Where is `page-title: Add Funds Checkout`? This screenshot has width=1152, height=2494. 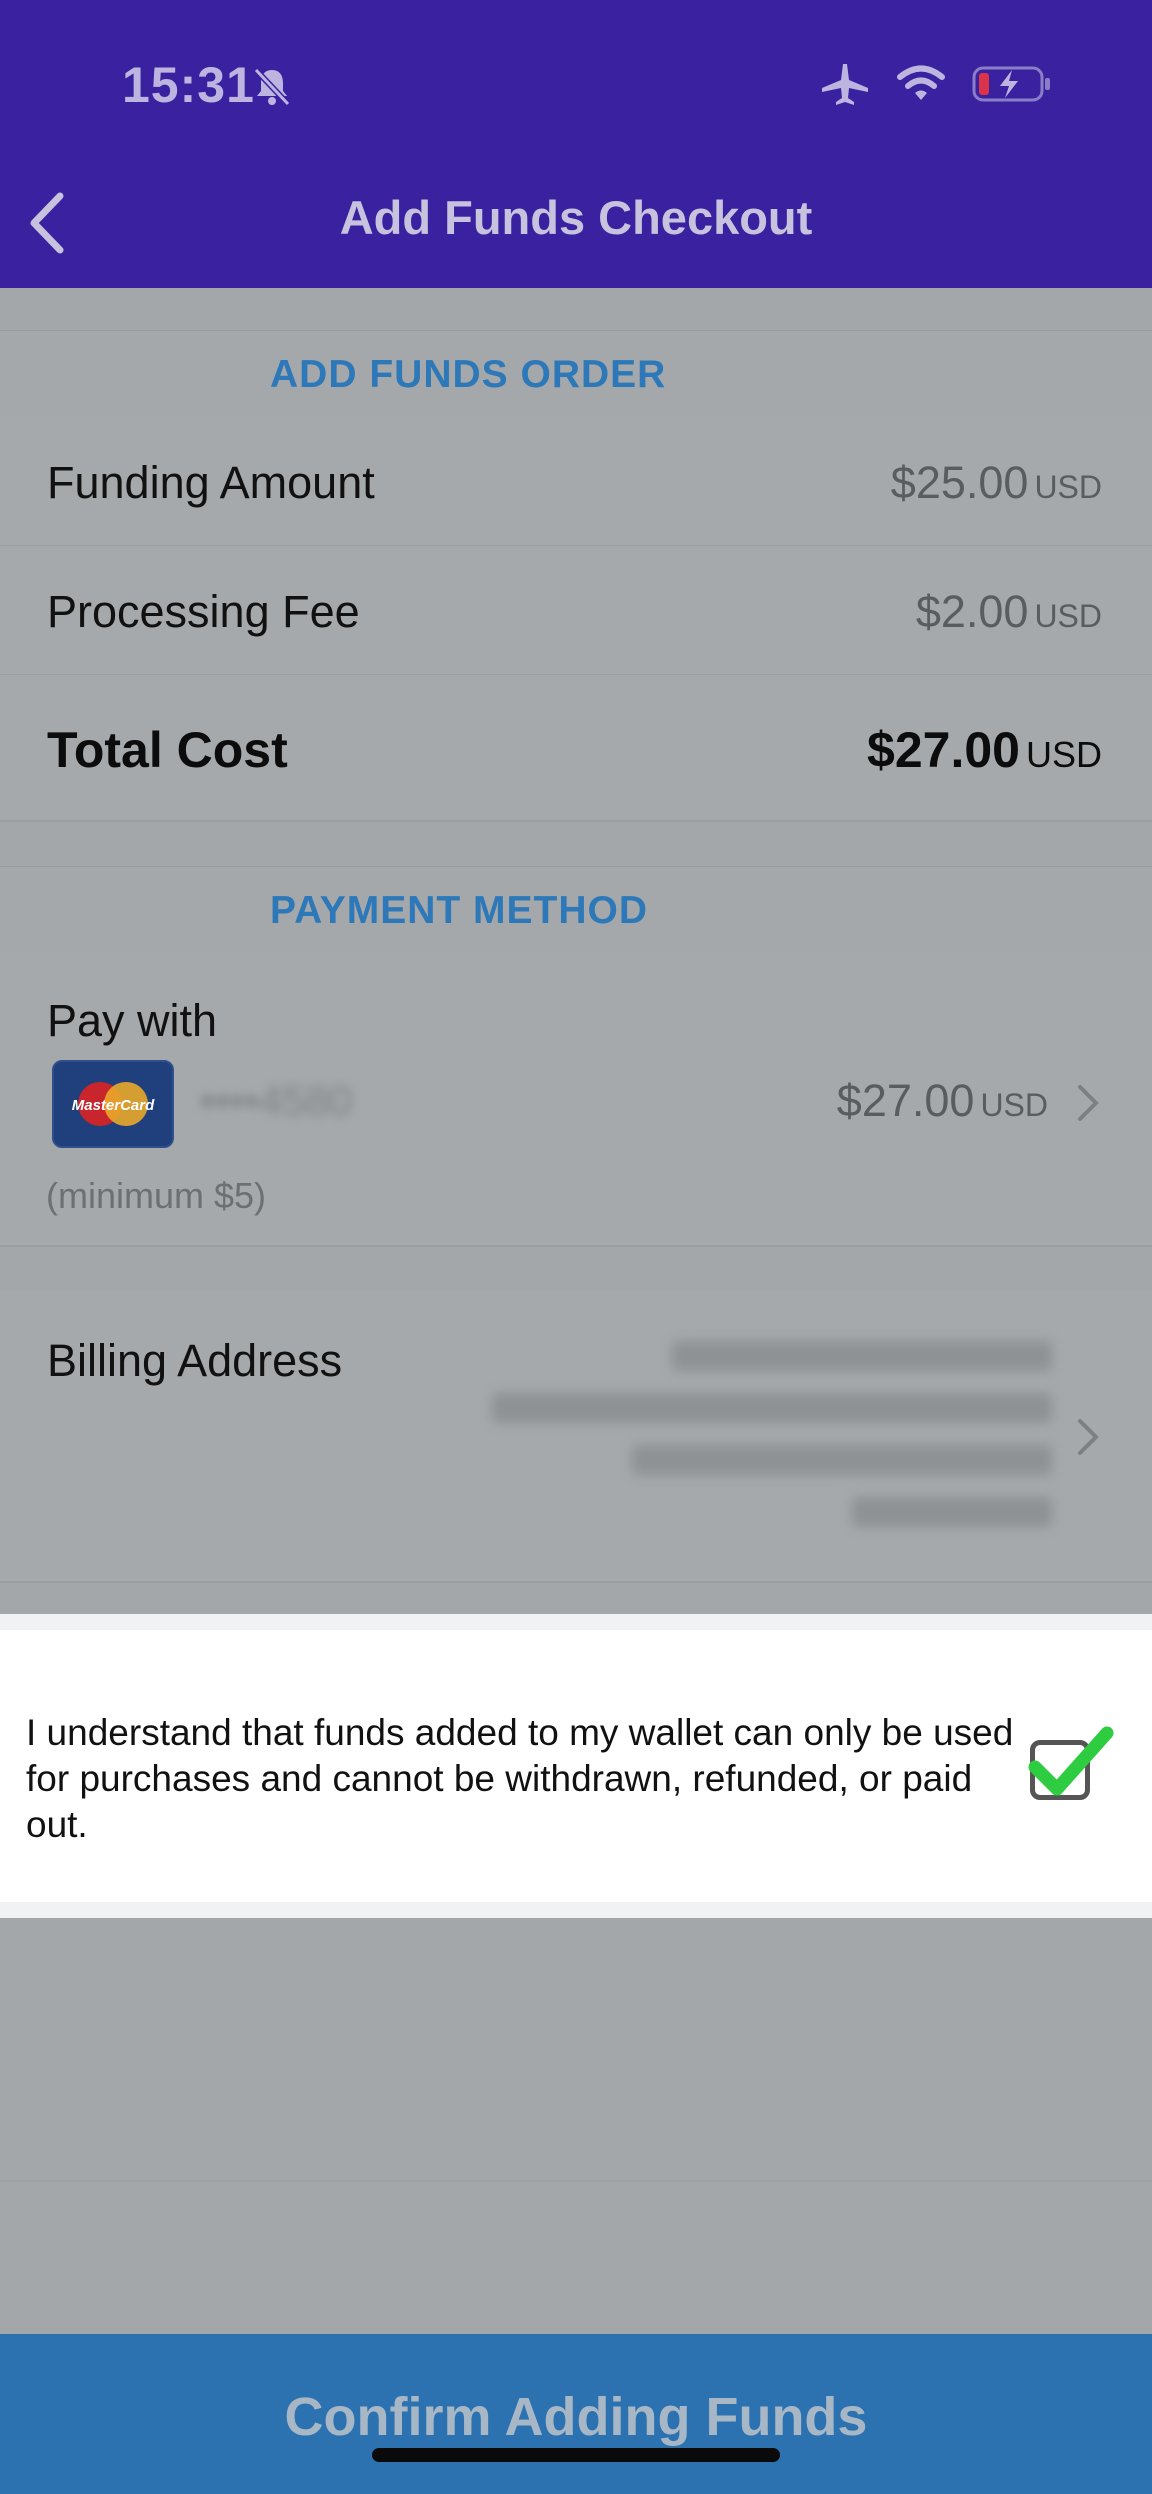
page-title: Add Funds Checkout is located at coordinates (576, 217).